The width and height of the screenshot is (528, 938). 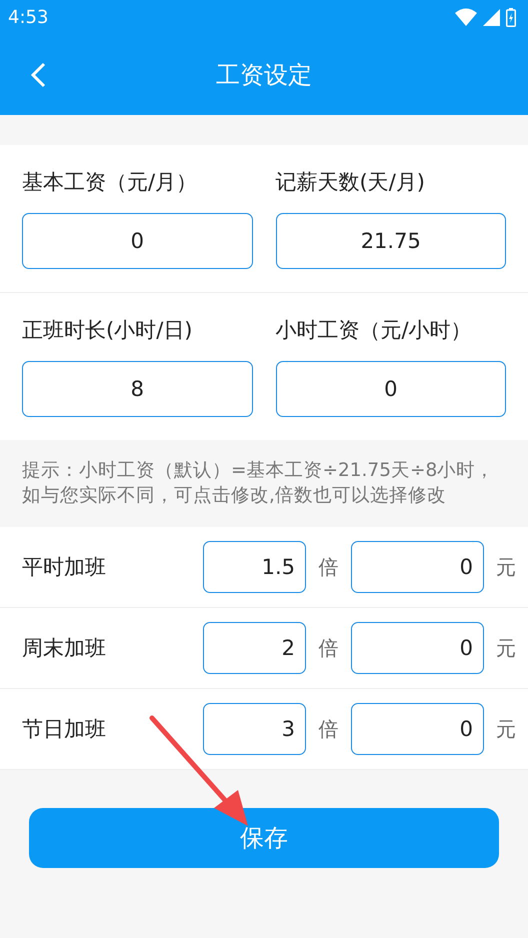 What do you see at coordinates (511, 17) in the screenshot?
I see `battery-icon` at bounding box center [511, 17].